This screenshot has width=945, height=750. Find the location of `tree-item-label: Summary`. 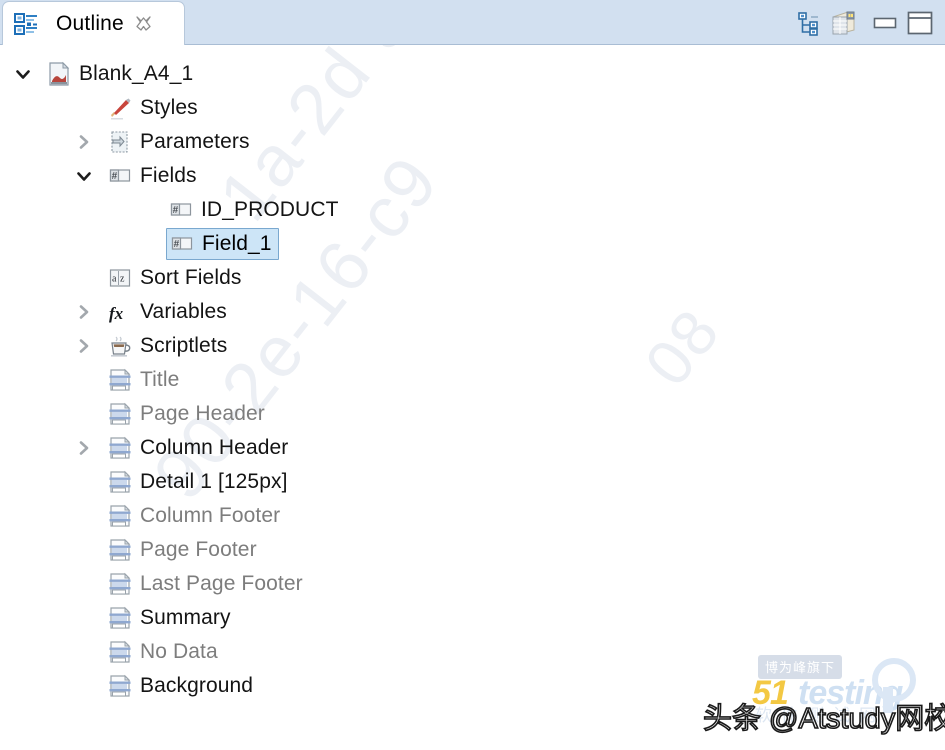

tree-item-label: Summary is located at coordinates (185, 617).